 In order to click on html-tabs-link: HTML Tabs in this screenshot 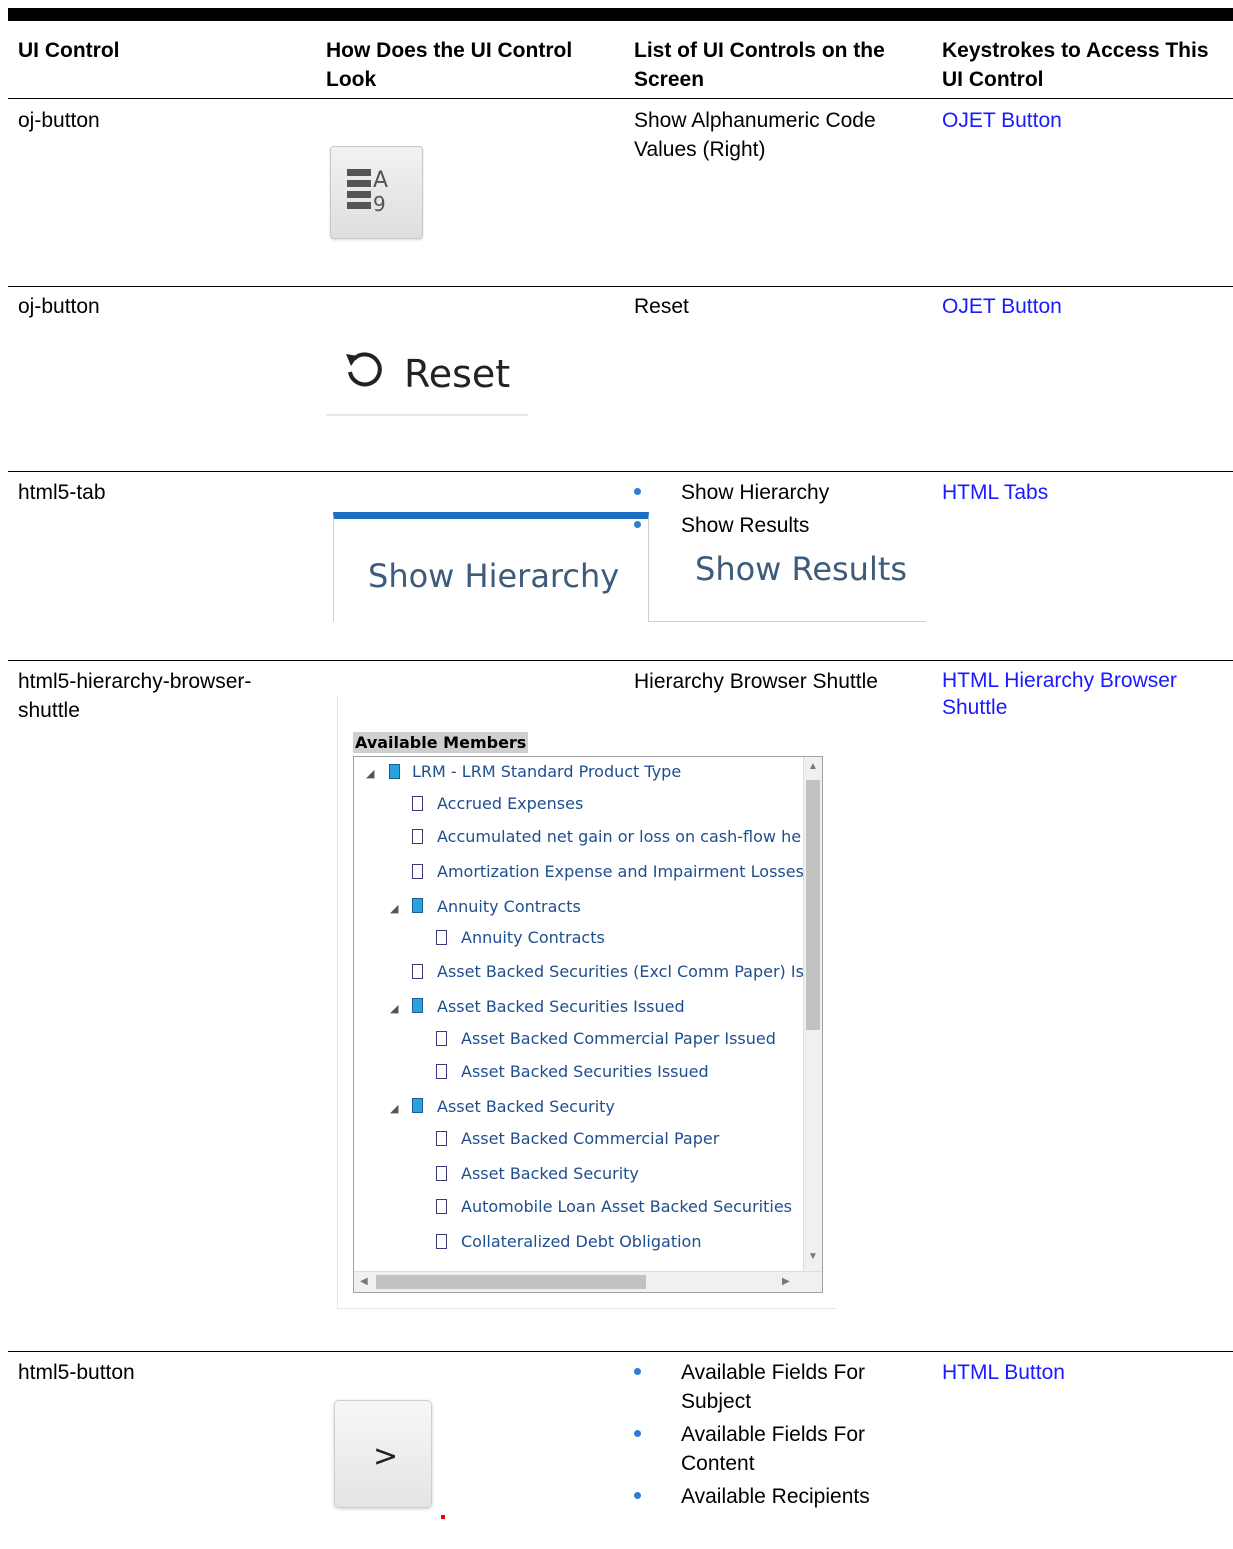, I will do `click(995, 492)`.